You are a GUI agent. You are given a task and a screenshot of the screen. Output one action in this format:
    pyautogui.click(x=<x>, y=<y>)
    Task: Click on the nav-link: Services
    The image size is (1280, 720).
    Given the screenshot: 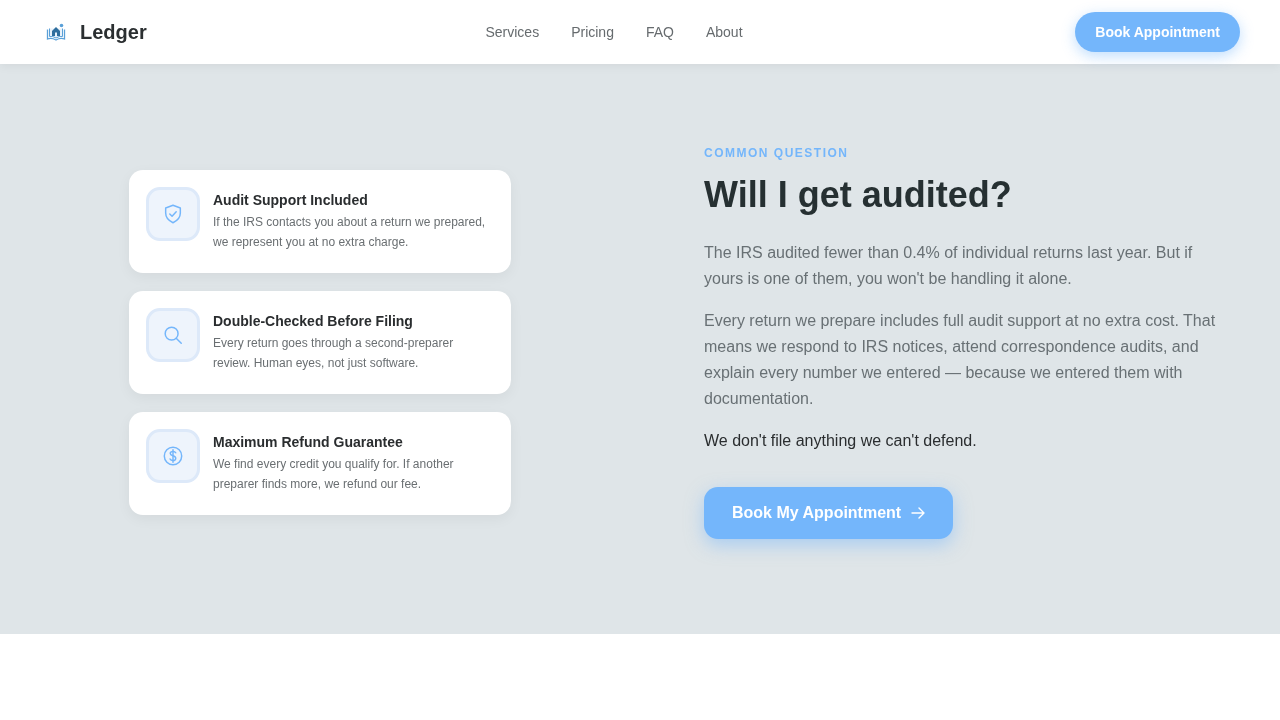 What is the action you would take?
    pyautogui.click(x=512, y=32)
    